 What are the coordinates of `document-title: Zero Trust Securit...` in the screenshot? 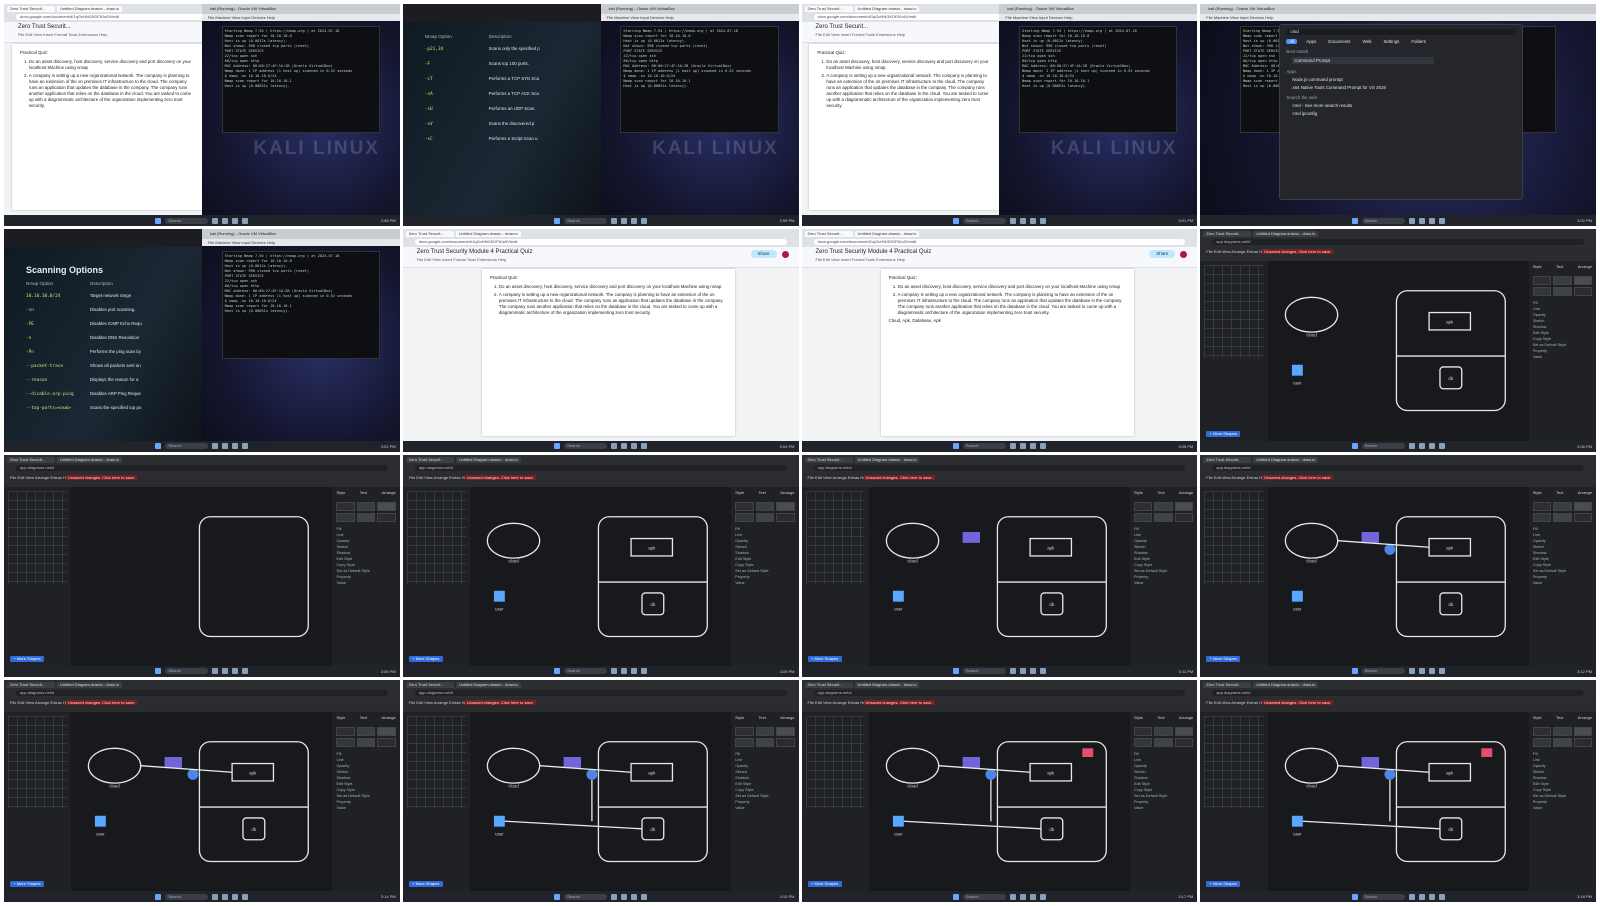 It's located at (842, 27).